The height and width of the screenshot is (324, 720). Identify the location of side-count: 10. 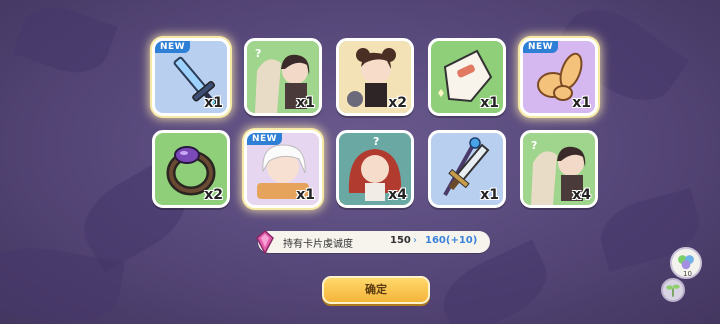
(687, 274).